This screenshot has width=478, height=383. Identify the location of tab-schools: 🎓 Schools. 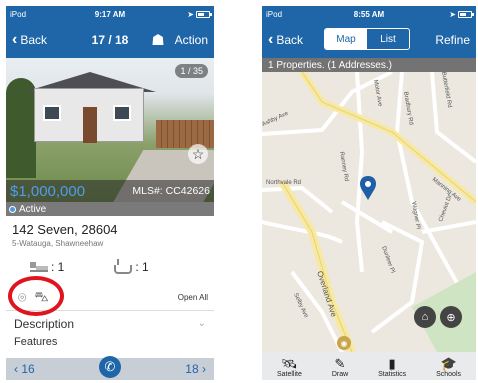
(448, 367).